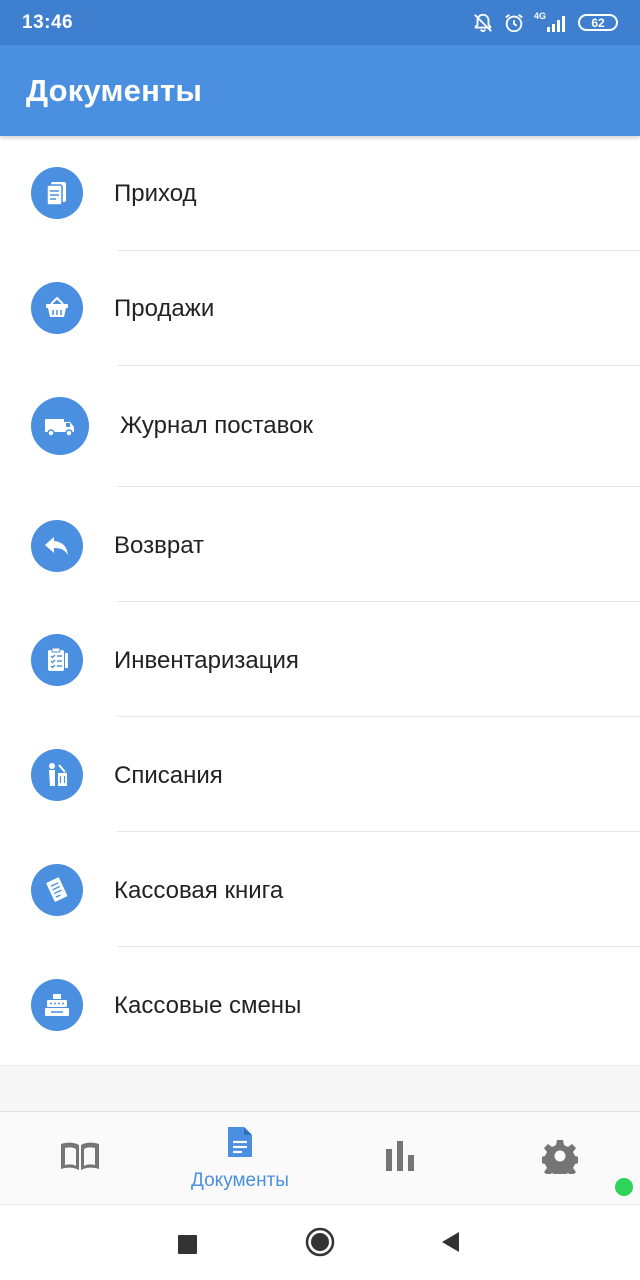  I want to click on list-item-sales: Продажи, so click(320, 308).